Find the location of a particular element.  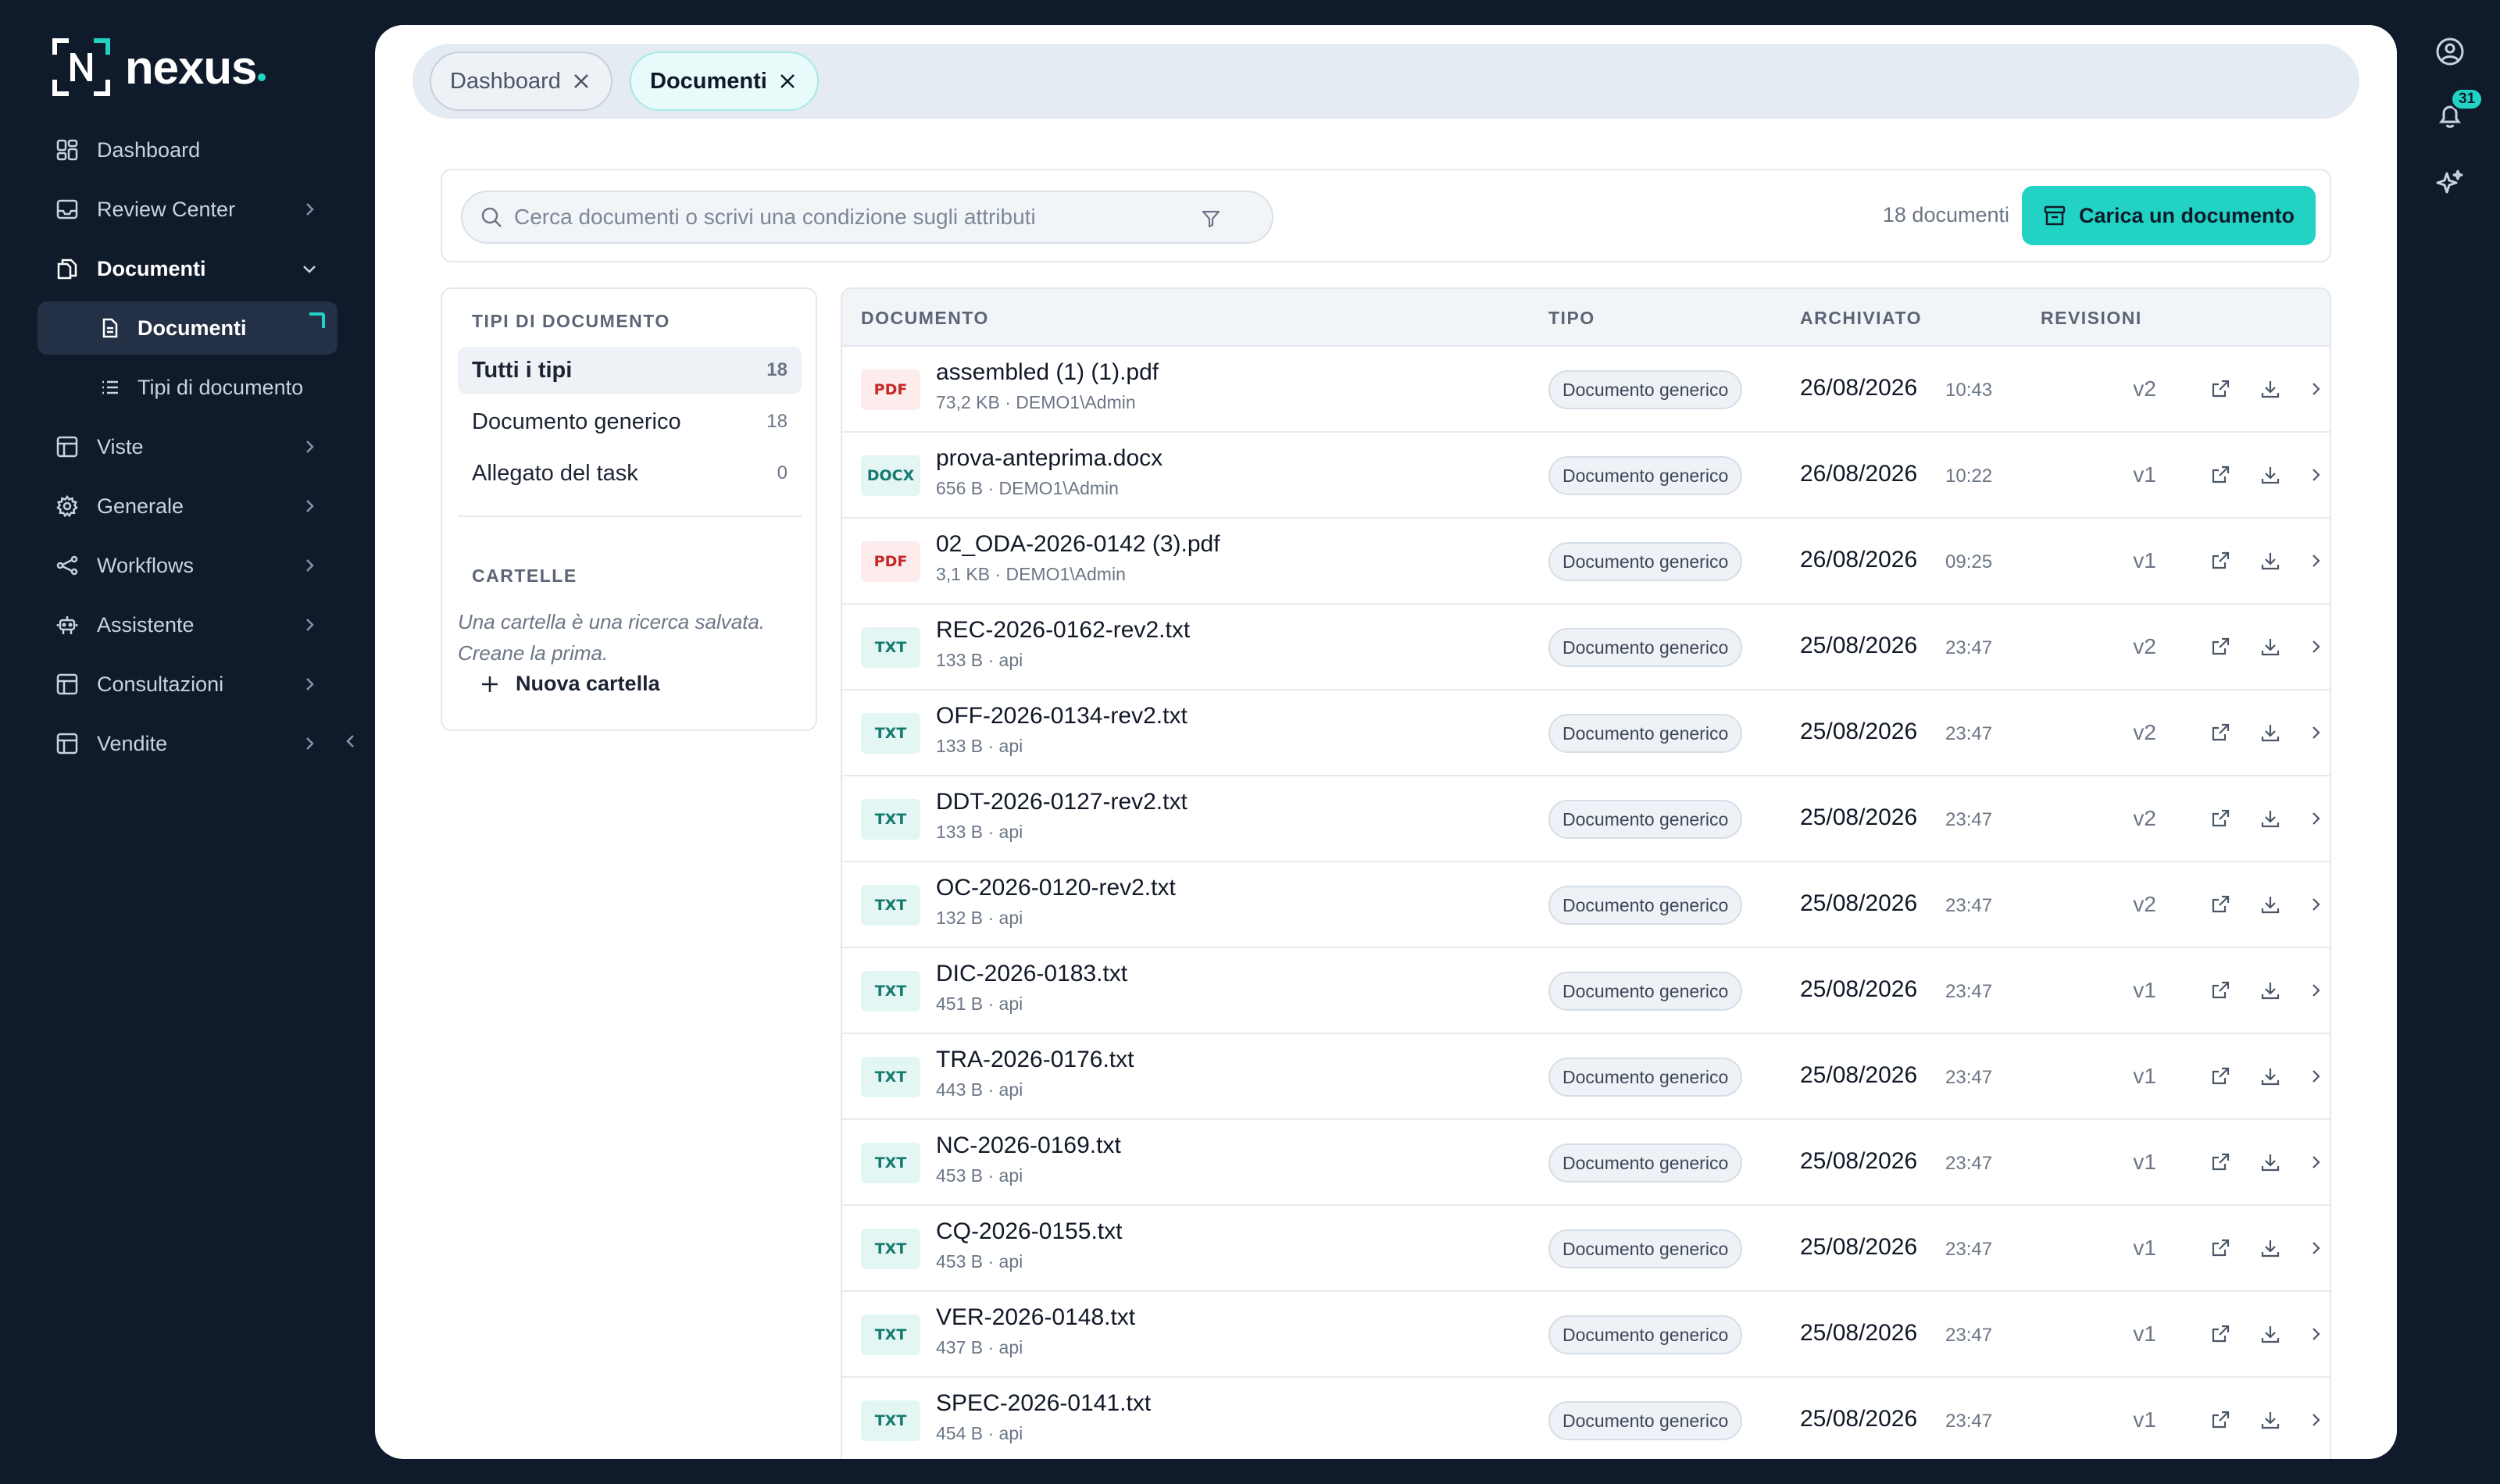

file-name: TRA-2026-0176.txt is located at coordinates (1035, 1060).